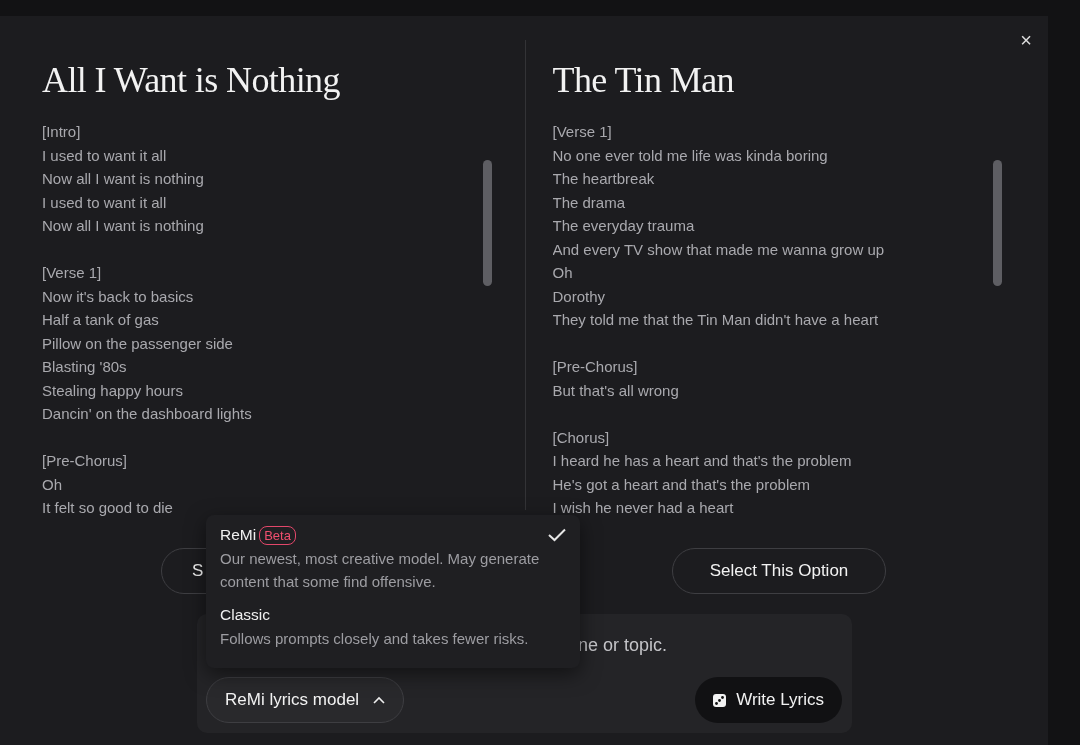 This screenshot has width=1080, height=745. What do you see at coordinates (682, 484) in the screenshot?
I see `lyric-line: He's got a heart and that's the problem` at bounding box center [682, 484].